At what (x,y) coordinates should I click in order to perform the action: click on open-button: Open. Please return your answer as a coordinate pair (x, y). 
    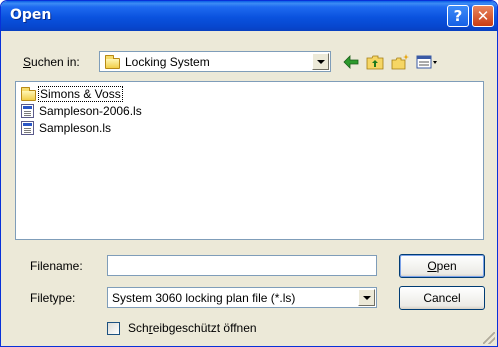
    Looking at the image, I should click on (442, 266).